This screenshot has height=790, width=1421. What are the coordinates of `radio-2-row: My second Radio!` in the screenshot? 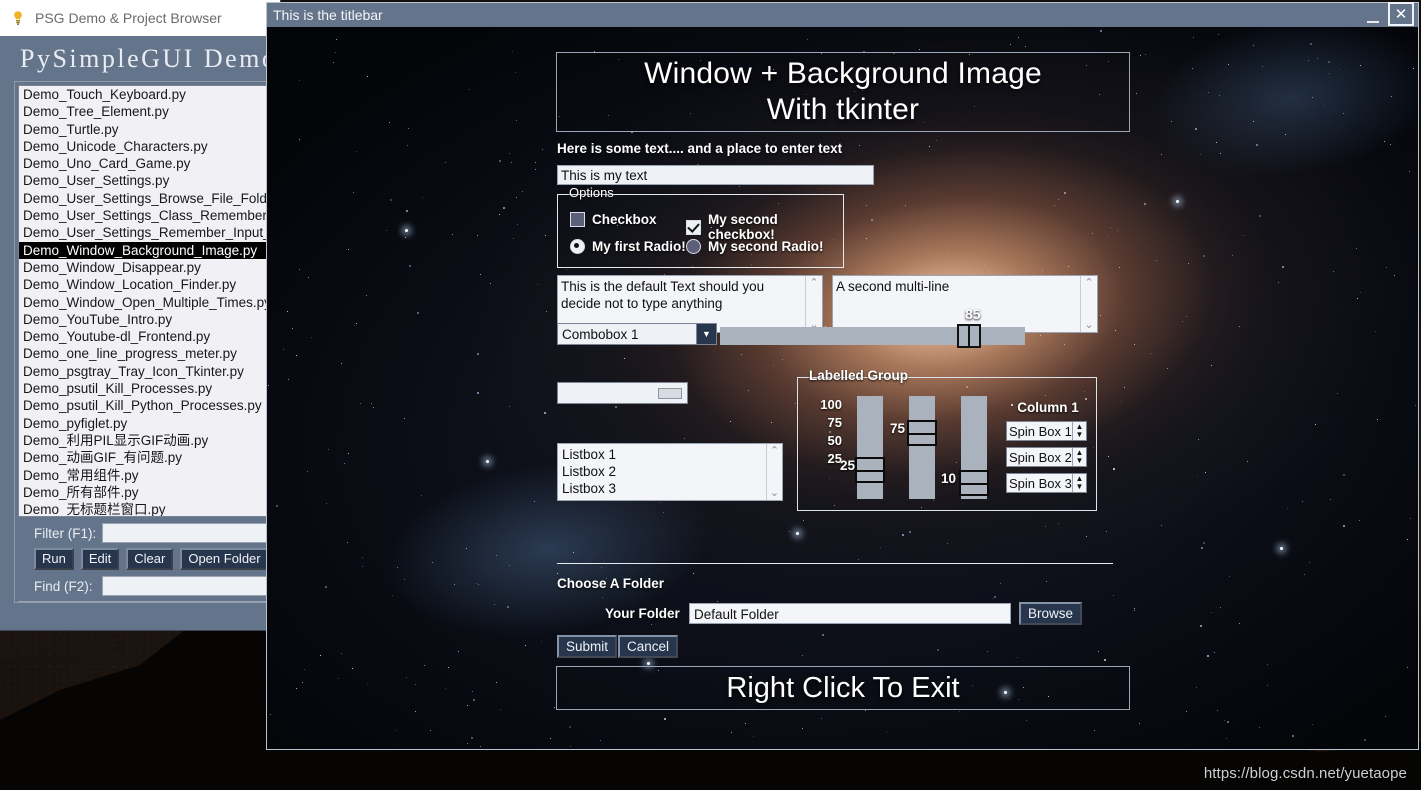 It's located at (755, 246).